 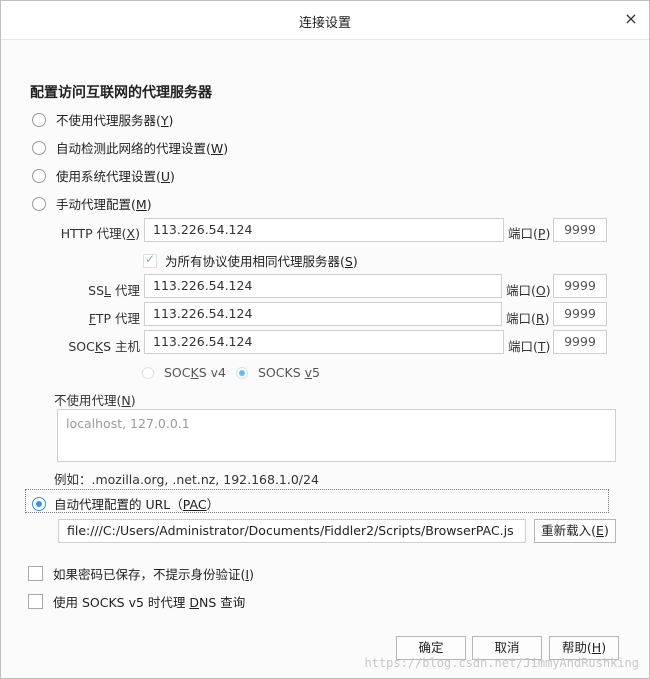 What do you see at coordinates (104, 346) in the screenshot?
I see `socks-host-label: SOCKS 主机` at bounding box center [104, 346].